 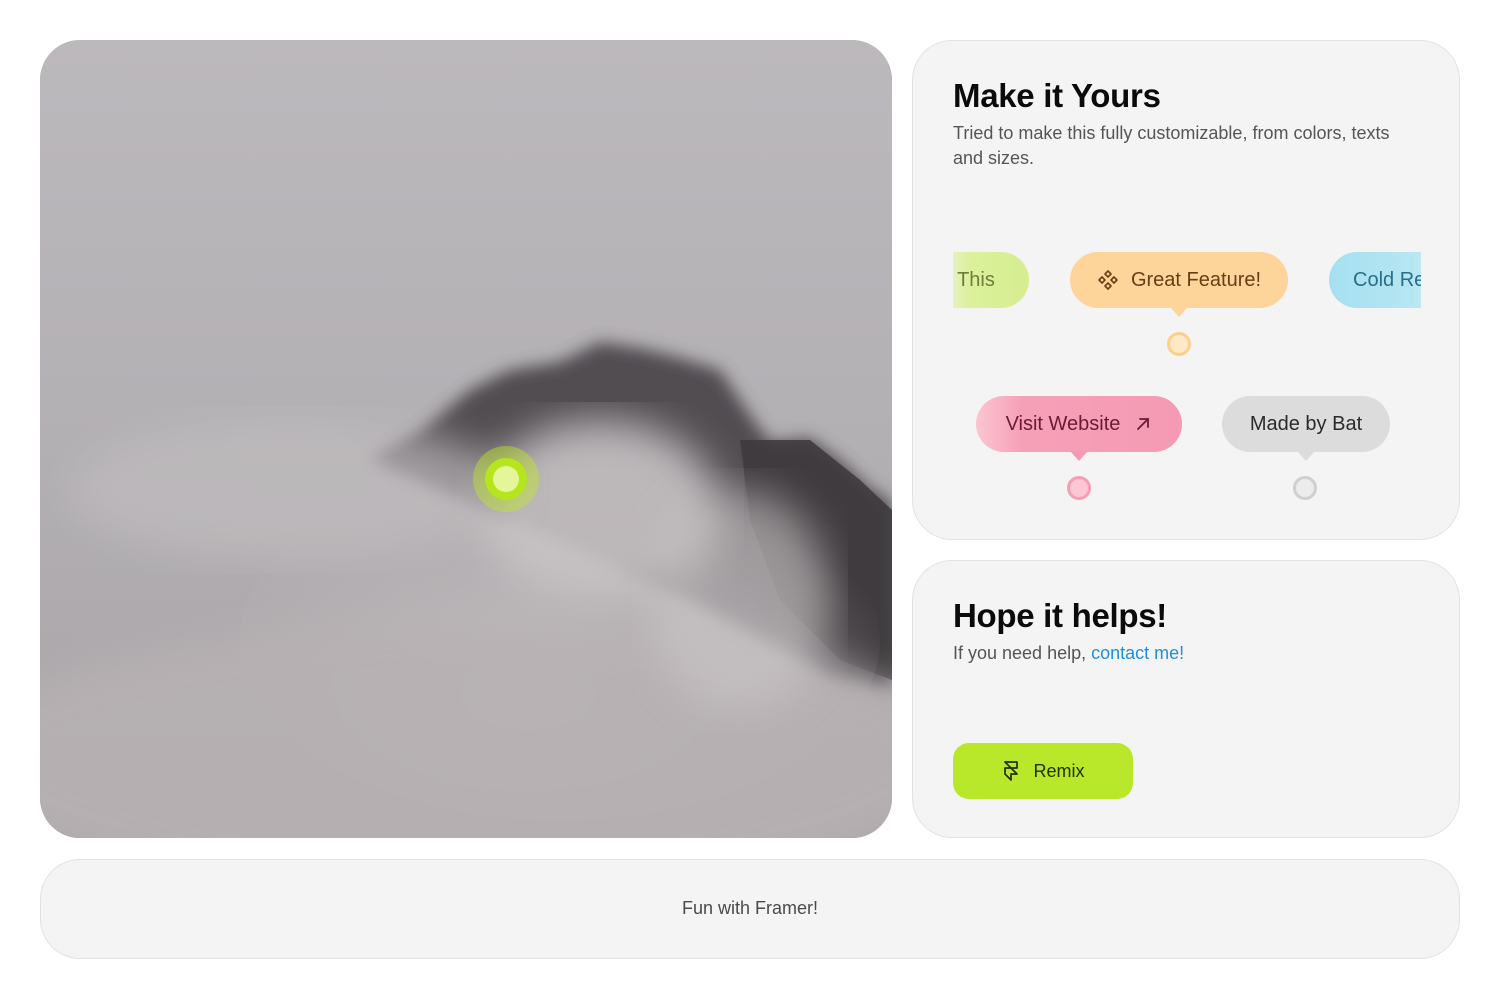 I want to click on tooltip-great-feature: Great Feature!, so click(x=1179, y=284).